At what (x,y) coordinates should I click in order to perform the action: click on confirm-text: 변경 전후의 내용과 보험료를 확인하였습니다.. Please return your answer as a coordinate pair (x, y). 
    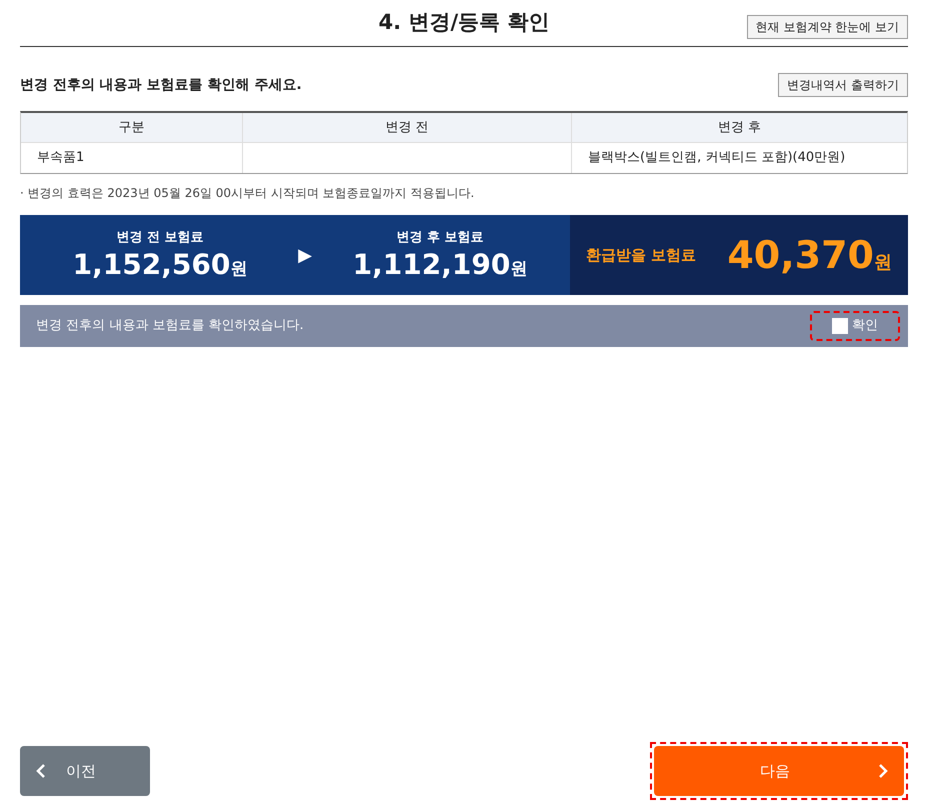
    Looking at the image, I should click on (170, 326).